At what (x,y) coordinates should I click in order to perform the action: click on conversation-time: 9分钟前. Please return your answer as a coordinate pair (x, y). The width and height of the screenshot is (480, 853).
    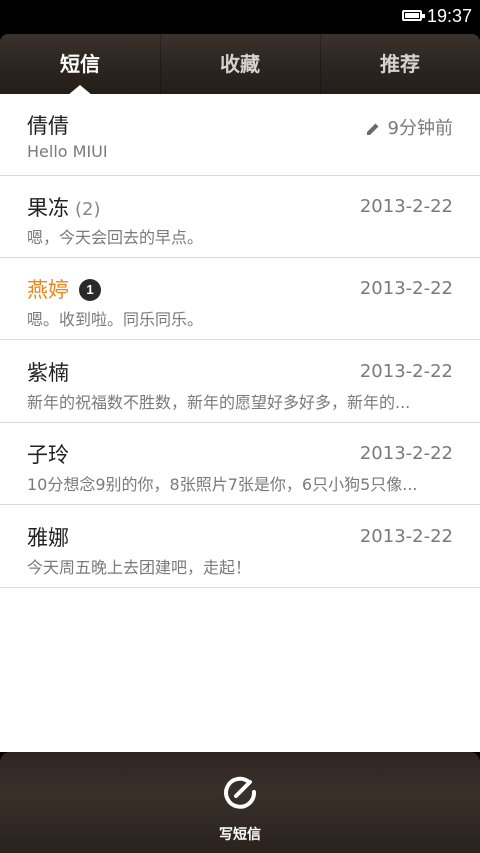
    Looking at the image, I should click on (409, 127).